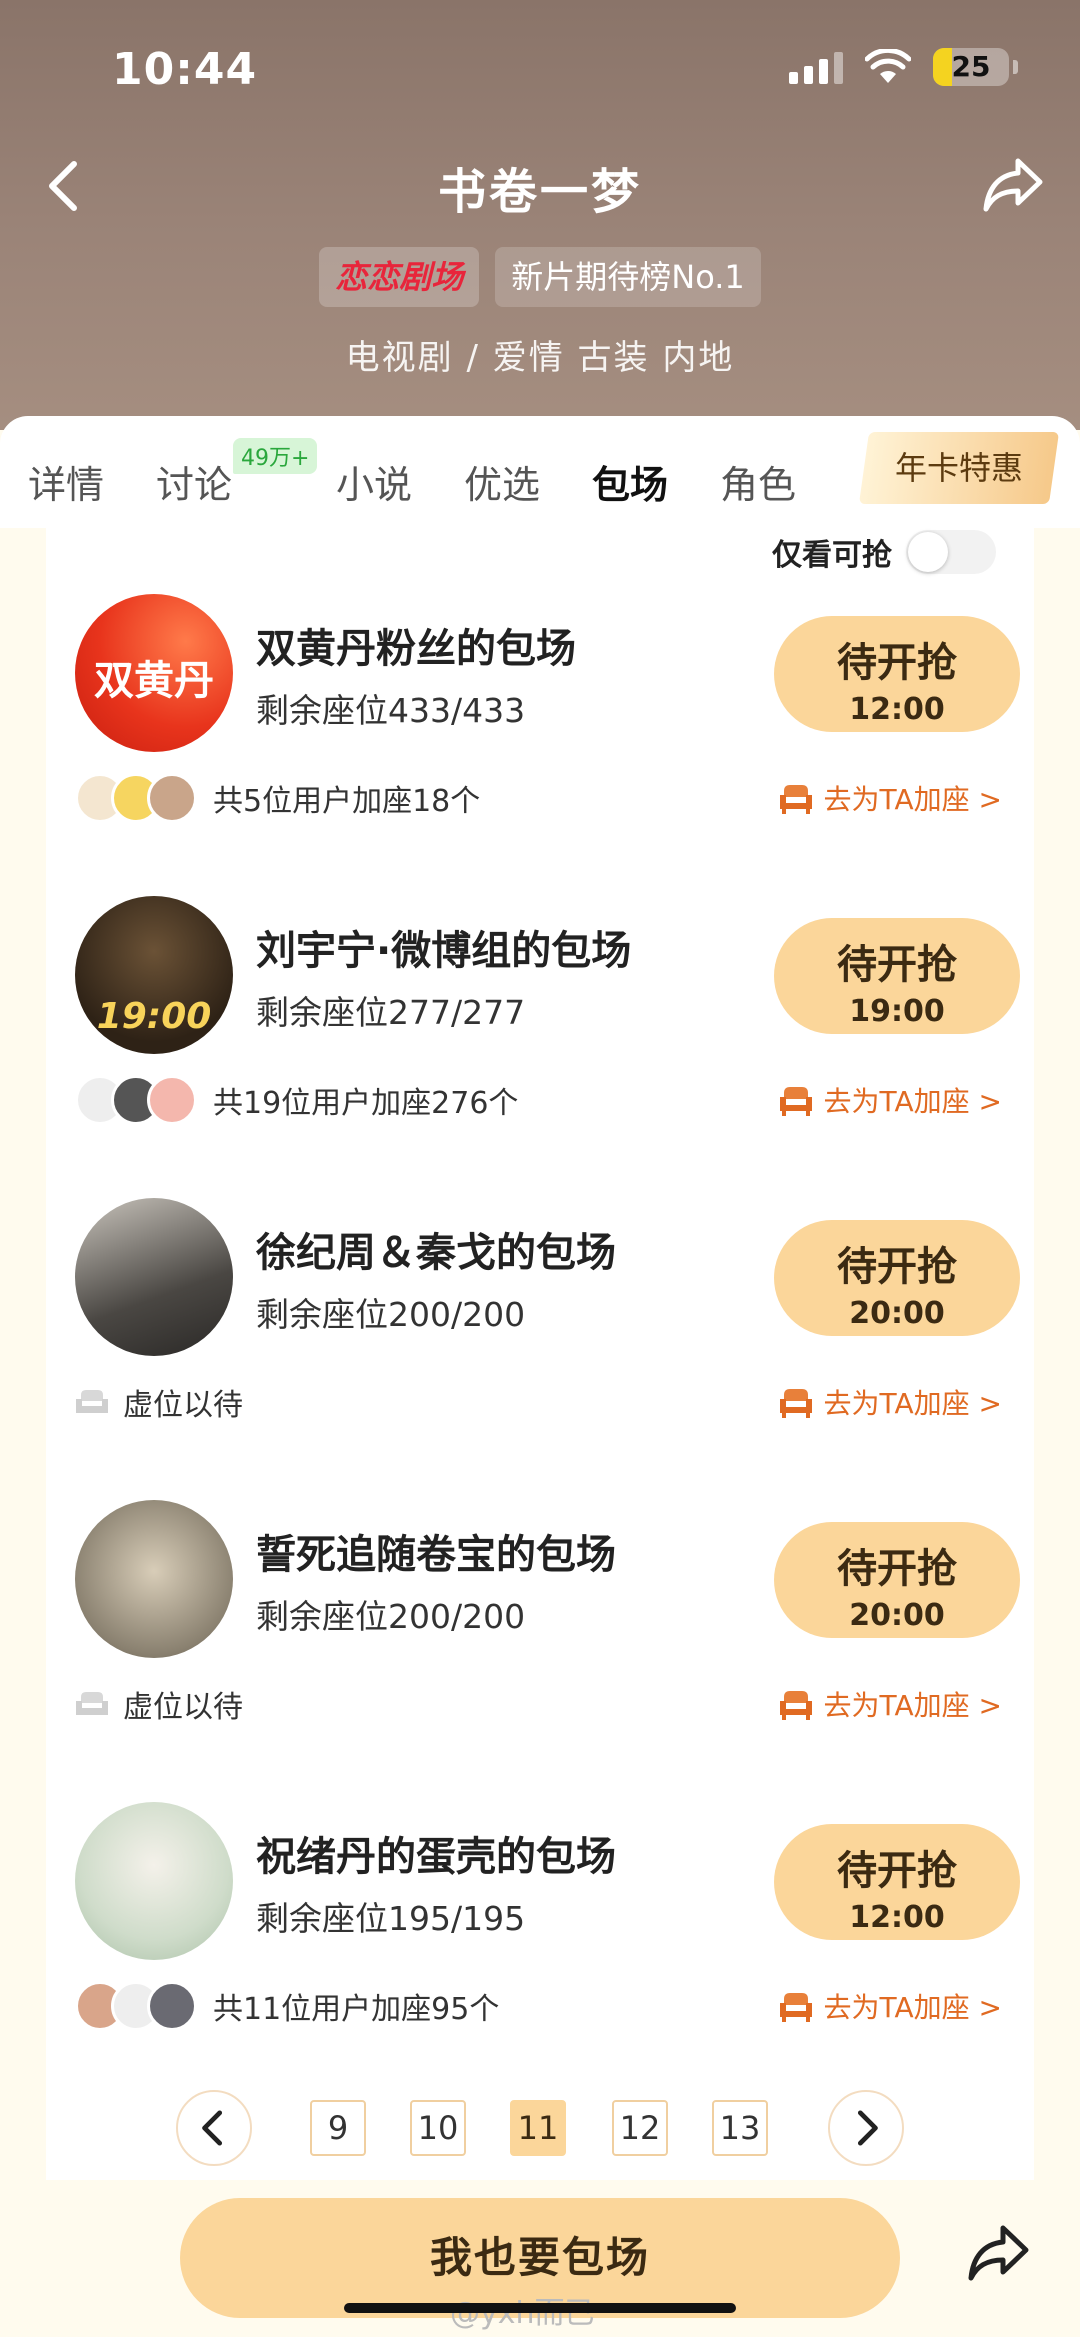  Describe the element at coordinates (758, 481) in the screenshot. I see `tab-characters: 角色` at that location.